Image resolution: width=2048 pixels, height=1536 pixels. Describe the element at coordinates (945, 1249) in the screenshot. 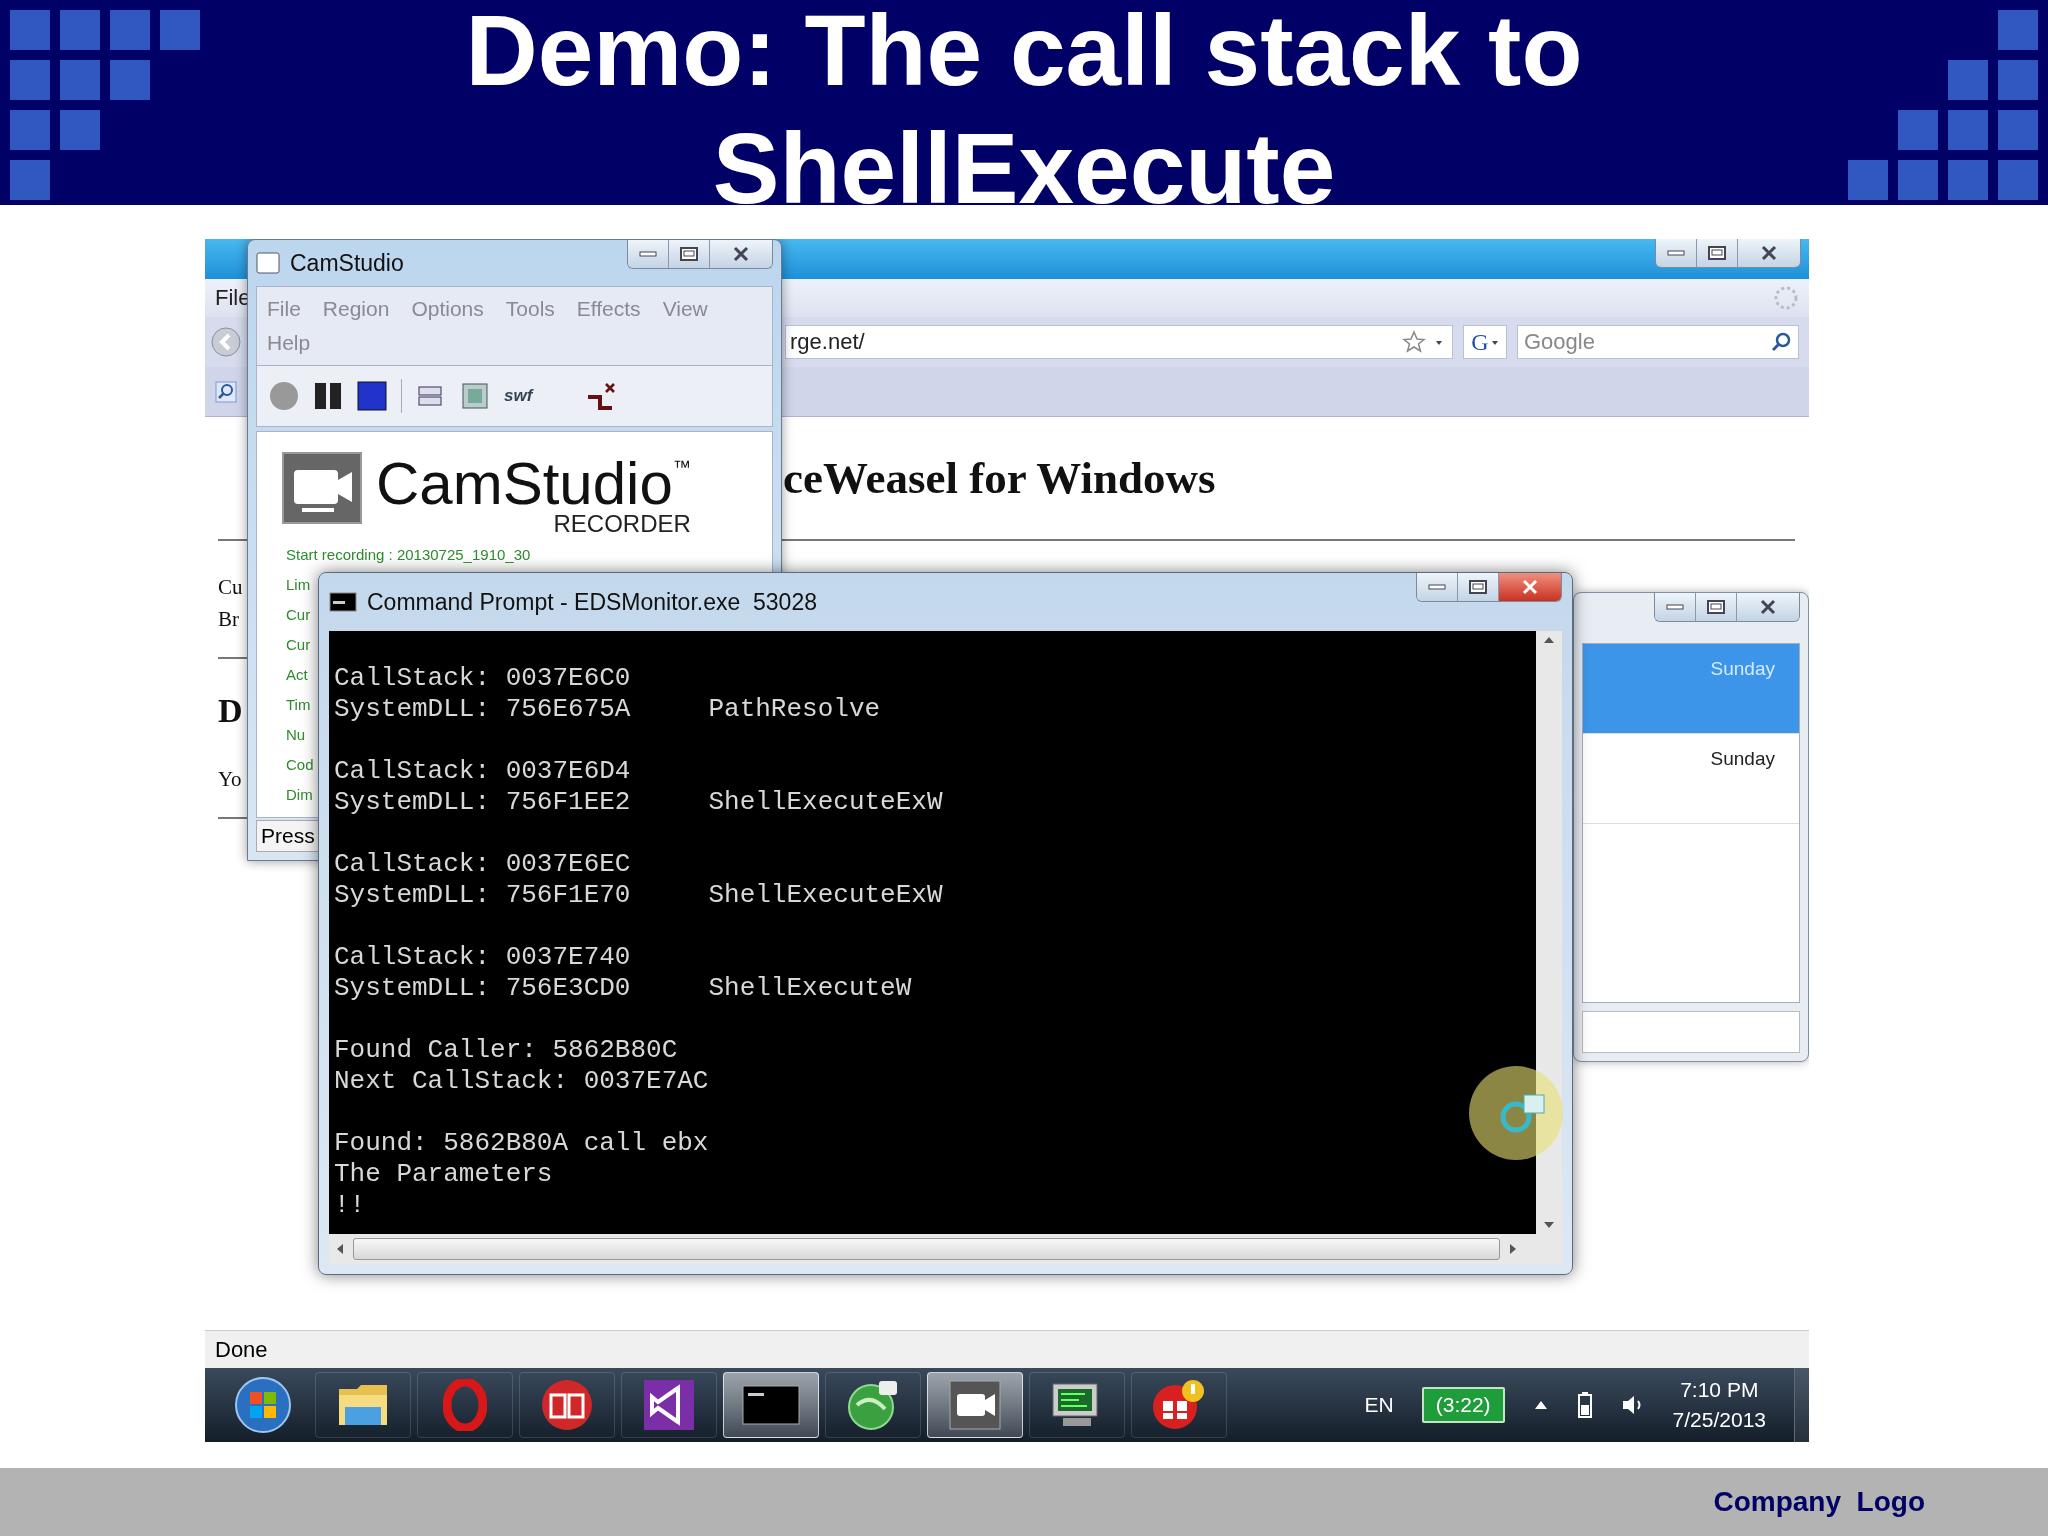

I see `horizontal-scrollbar` at that location.